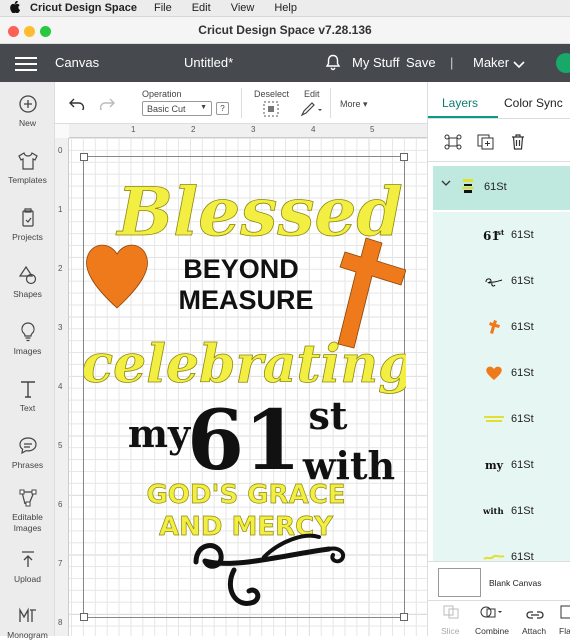 The width and height of the screenshot is (570, 640). I want to click on more-menu: More ▾, so click(354, 104).